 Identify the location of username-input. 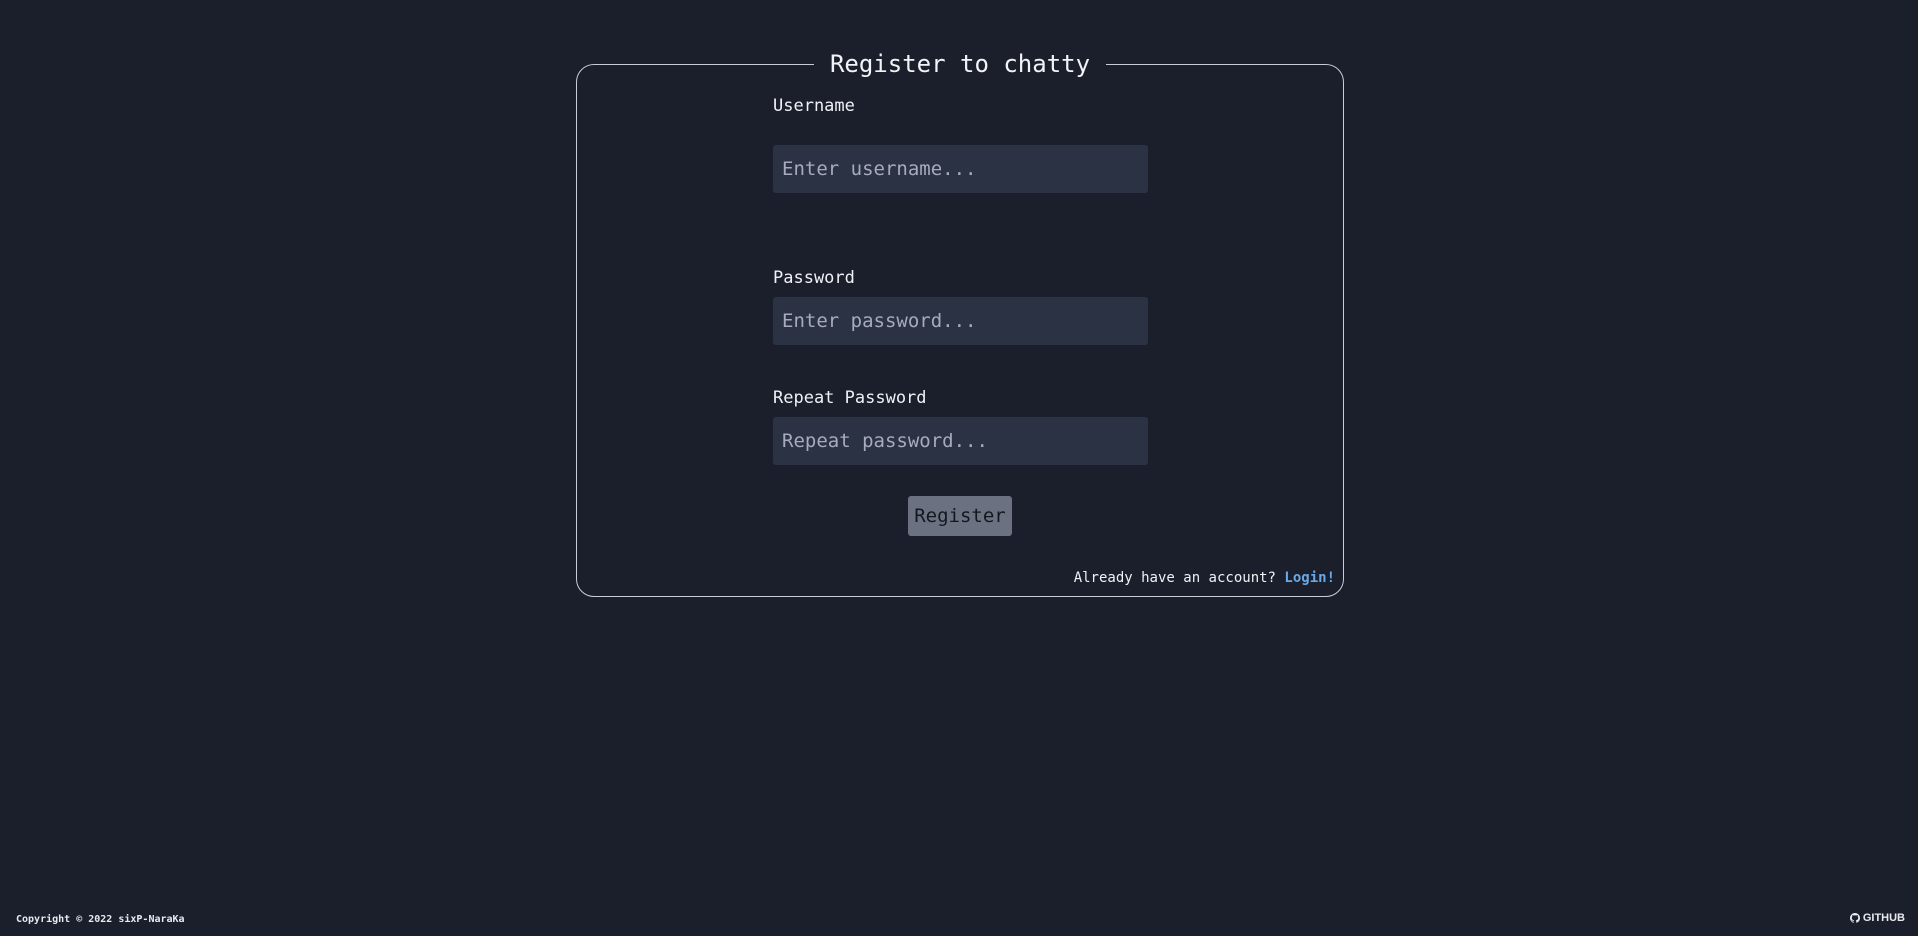
(960, 169).